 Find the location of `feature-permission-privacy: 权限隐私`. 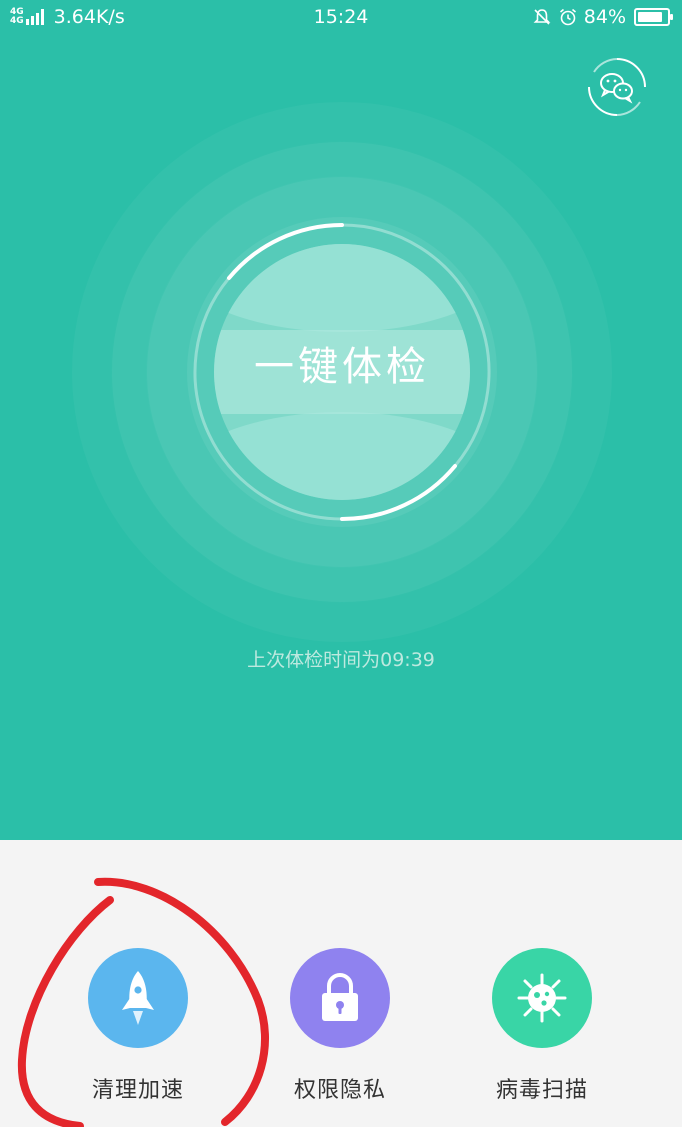

feature-permission-privacy: 权限隐私 is located at coordinates (340, 1026).